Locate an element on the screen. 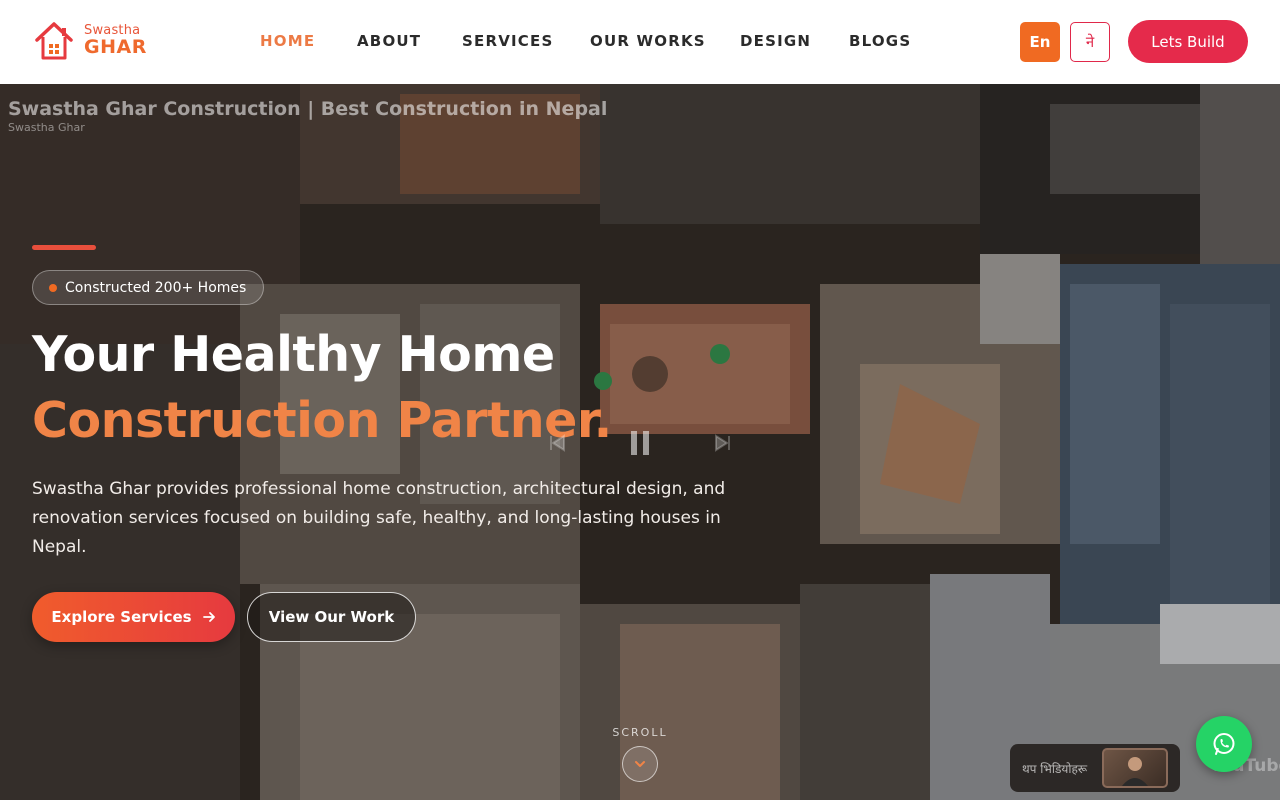 This screenshot has height=800, width=1280. site-logo: Swastha GHAR is located at coordinates (94, 41).